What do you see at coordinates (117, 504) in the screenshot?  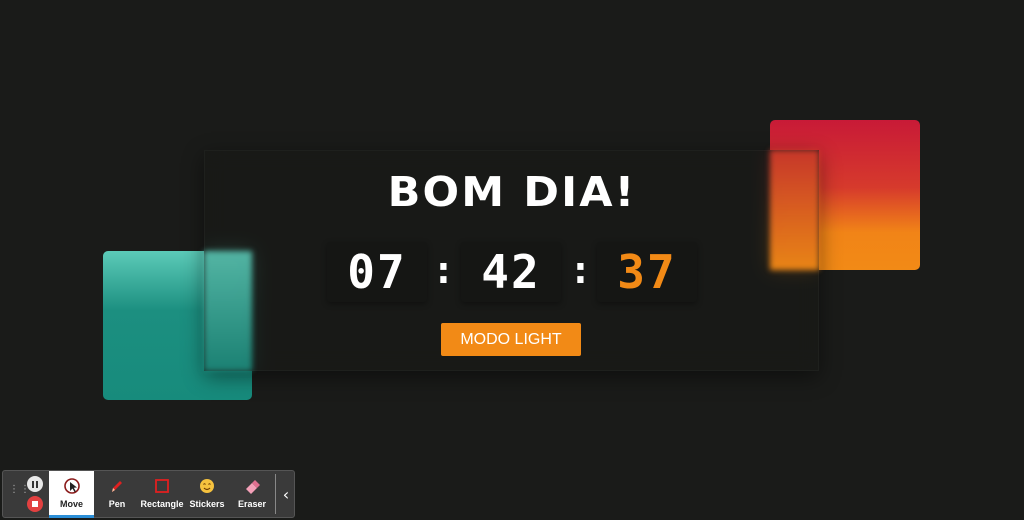 I see `tool-label: Pen` at bounding box center [117, 504].